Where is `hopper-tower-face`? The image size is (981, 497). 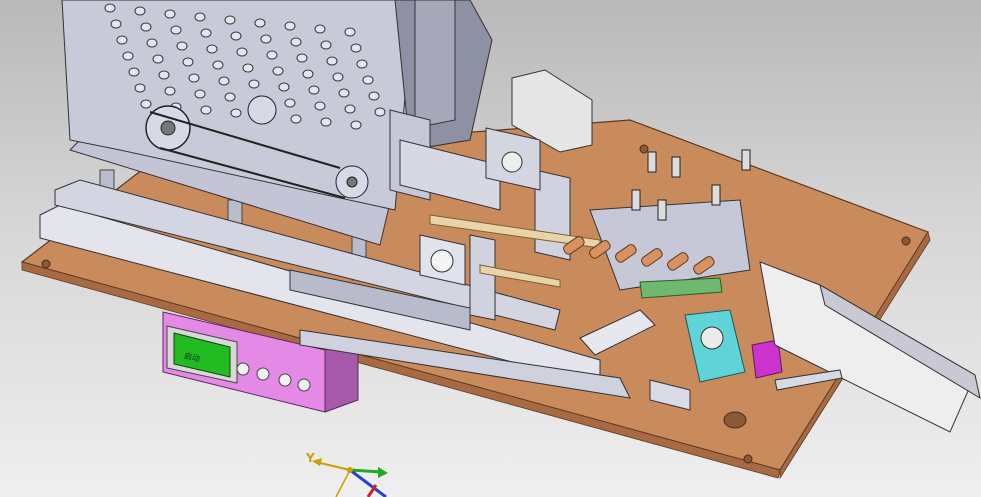 hopper-tower-face is located at coordinates (435, 64).